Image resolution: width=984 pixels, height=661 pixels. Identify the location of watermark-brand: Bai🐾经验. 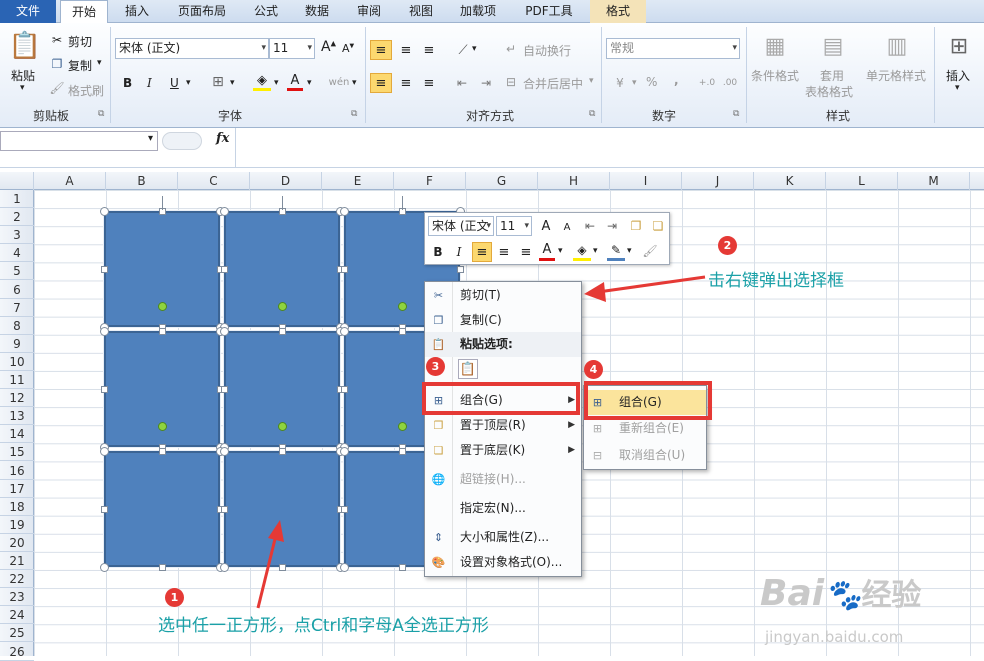
(840, 592).